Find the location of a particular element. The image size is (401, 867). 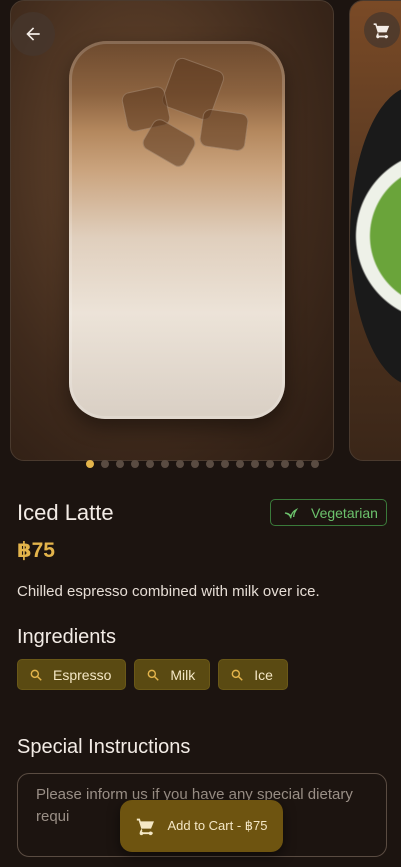

product-price: ฿75 is located at coordinates (36, 550).